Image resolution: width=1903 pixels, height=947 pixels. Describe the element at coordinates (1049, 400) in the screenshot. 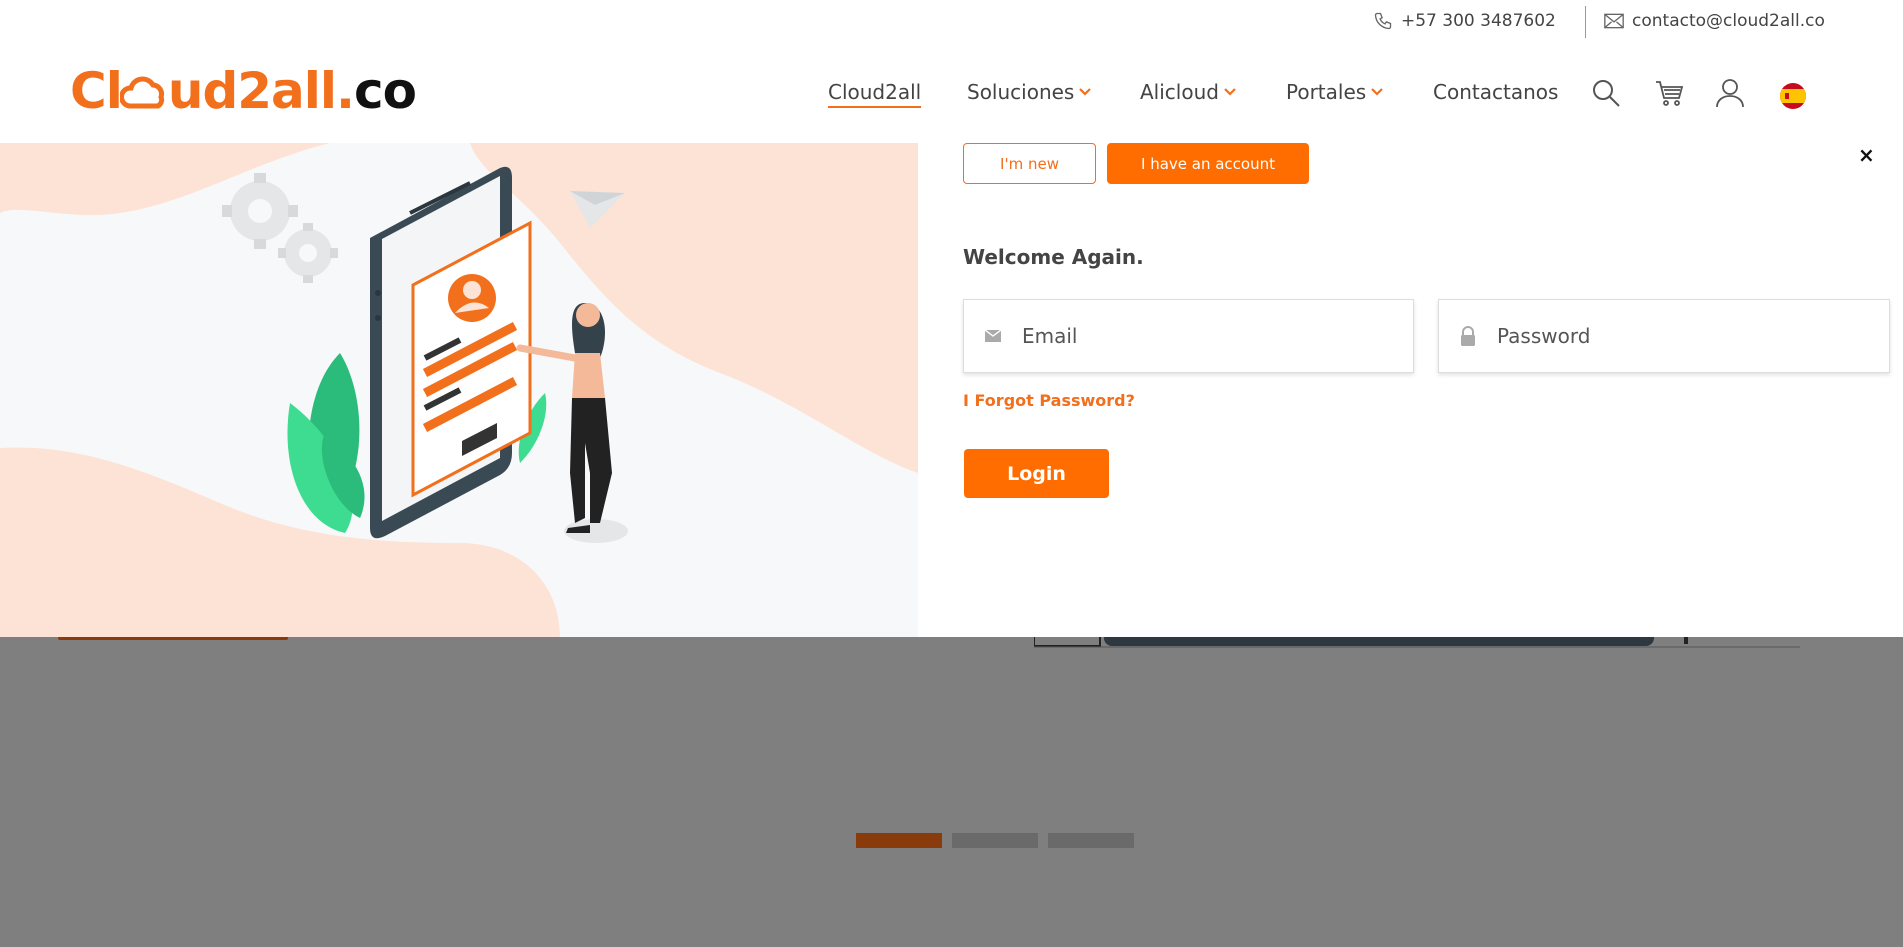

I see `forgot-password-link: I Forgot Password?` at that location.